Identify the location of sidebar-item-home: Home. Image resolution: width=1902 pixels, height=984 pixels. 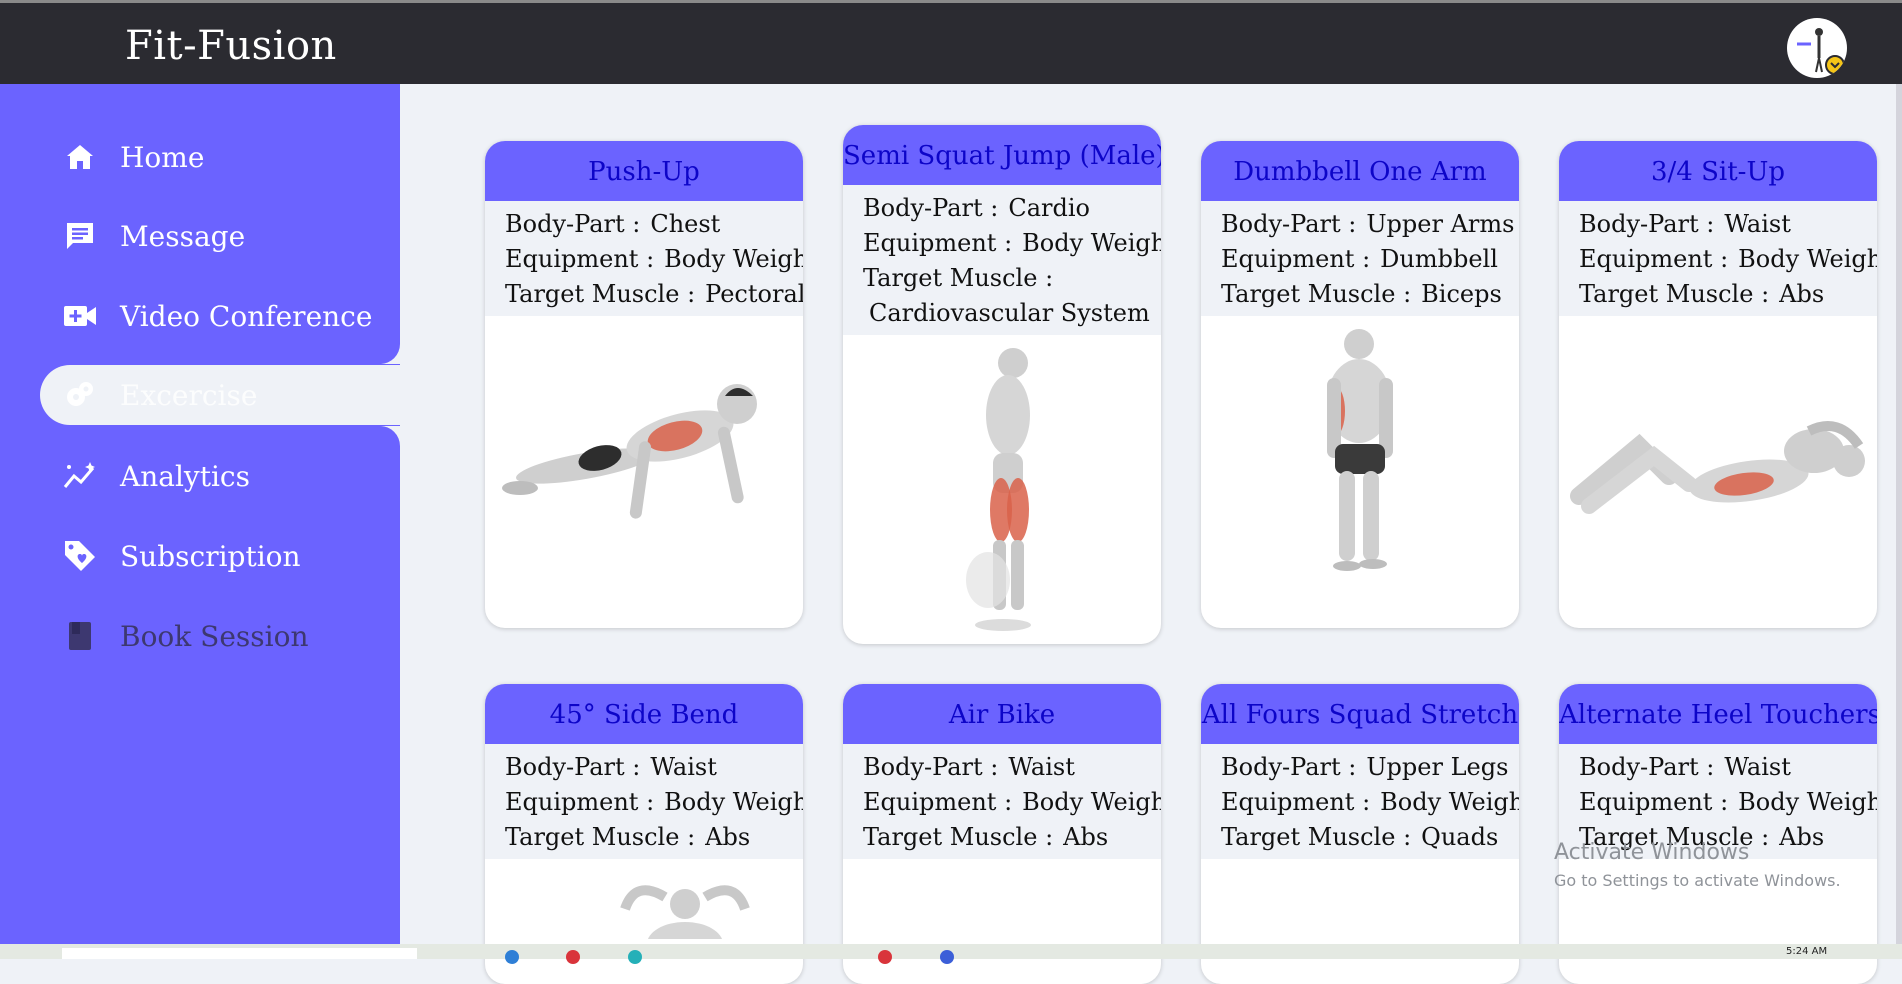
(220, 157).